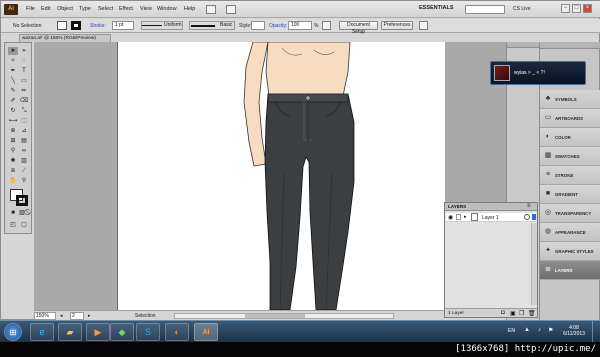 This screenshot has width=600, height=357. What do you see at coordinates (76, 25) in the screenshot?
I see `stroke-swatch` at bounding box center [76, 25].